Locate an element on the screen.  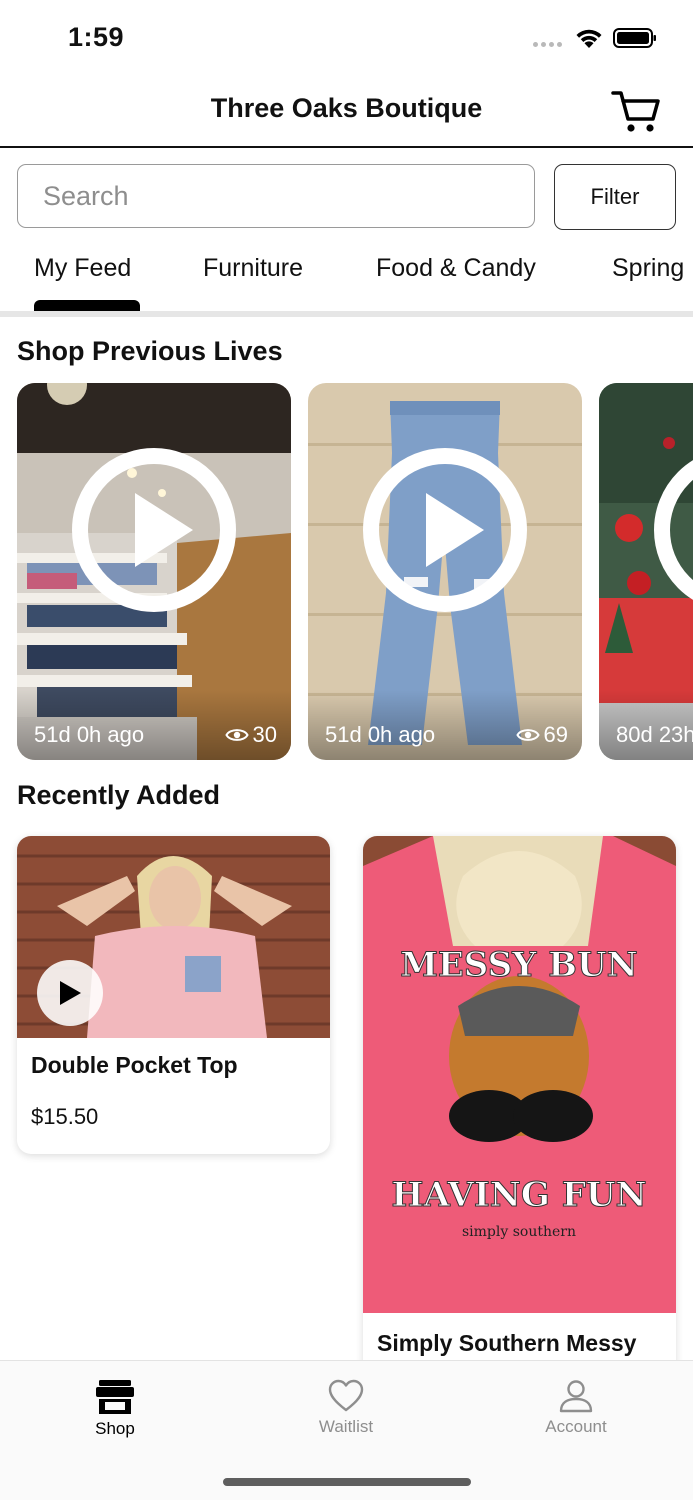
cart-icon is located at coordinates (636, 111).